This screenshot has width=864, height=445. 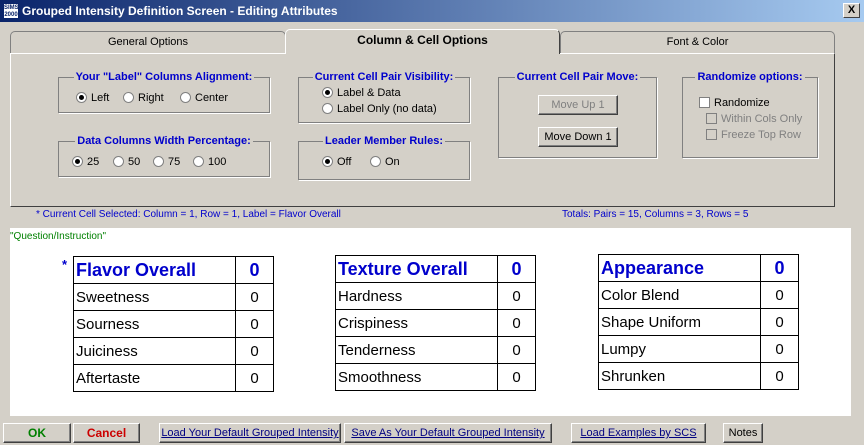 I want to click on table-row: Tenderness 0, so click(x=435, y=350).